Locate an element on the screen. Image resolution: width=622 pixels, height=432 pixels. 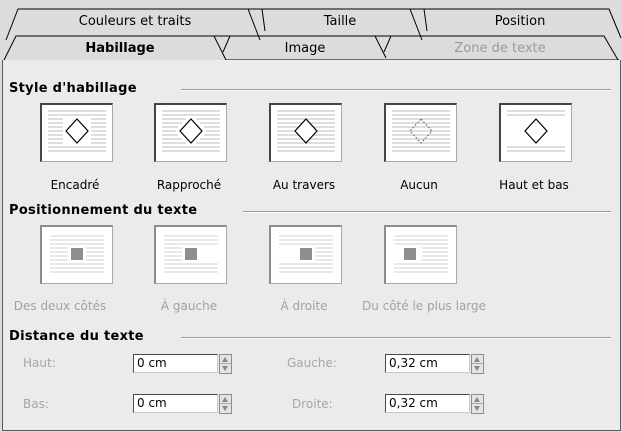
text-right-icon is located at coordinates (306, 254).